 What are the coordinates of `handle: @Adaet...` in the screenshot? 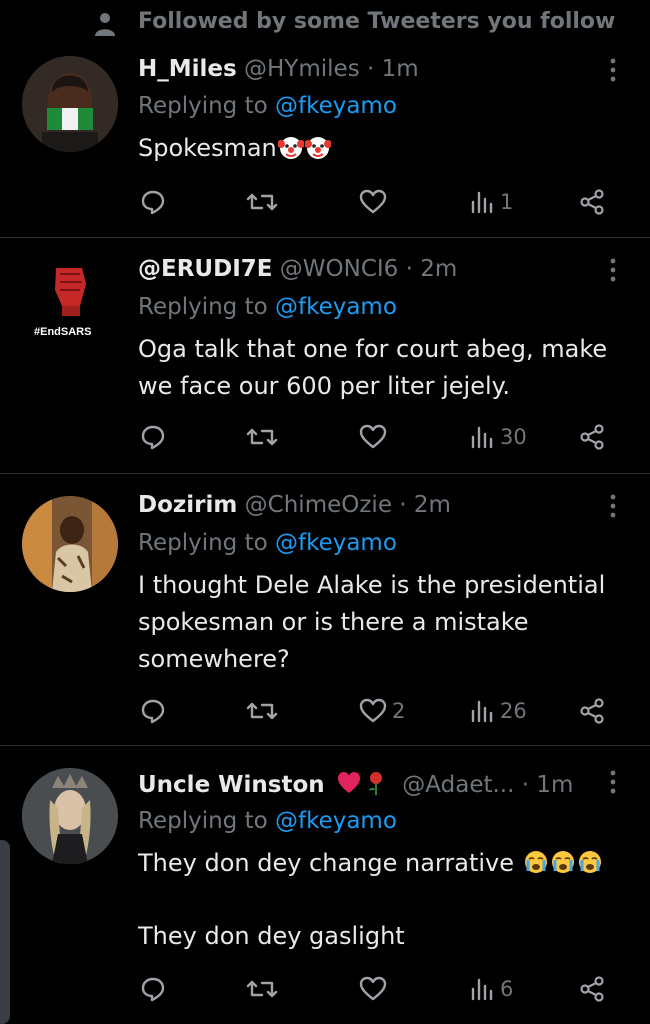 It's located at (458, 785).